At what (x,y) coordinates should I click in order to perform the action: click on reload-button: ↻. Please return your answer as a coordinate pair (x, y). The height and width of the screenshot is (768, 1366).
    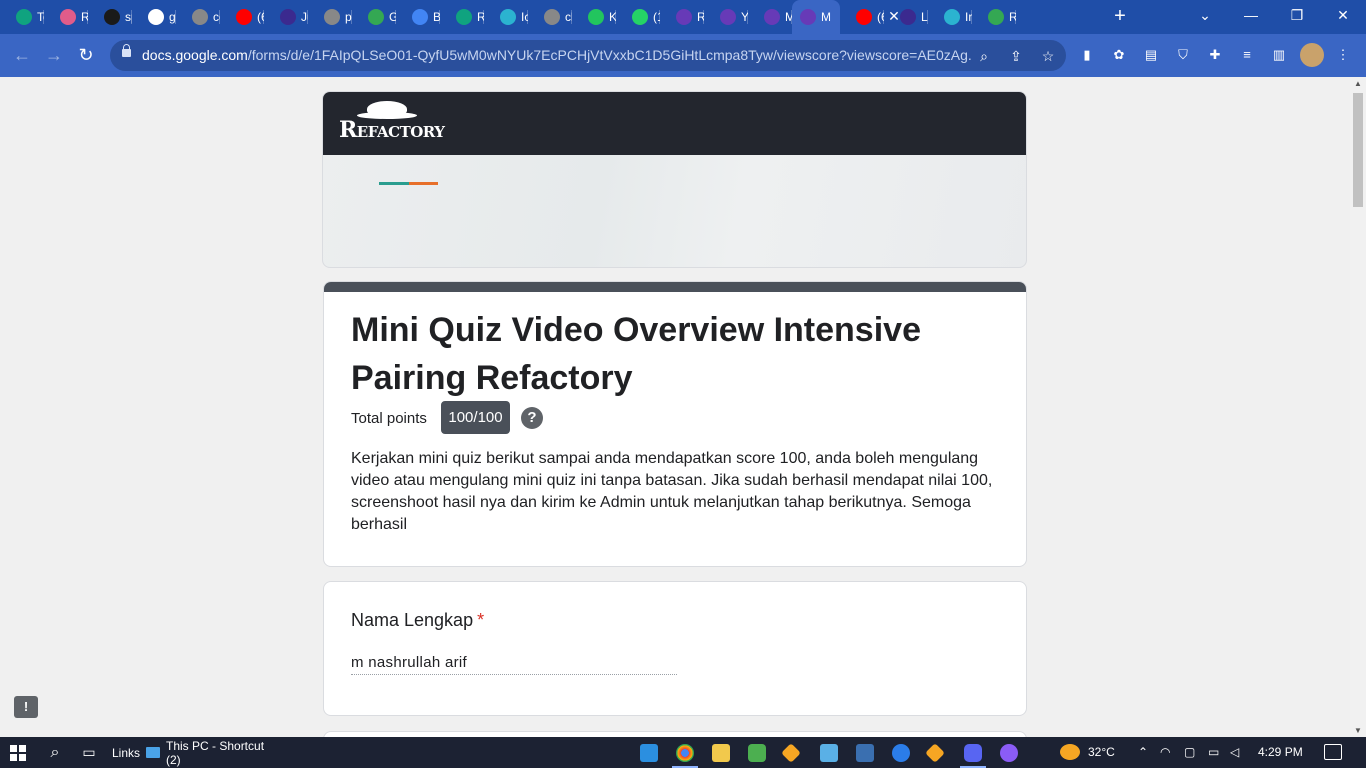
    Looking at the image, I should click on (86, 56).